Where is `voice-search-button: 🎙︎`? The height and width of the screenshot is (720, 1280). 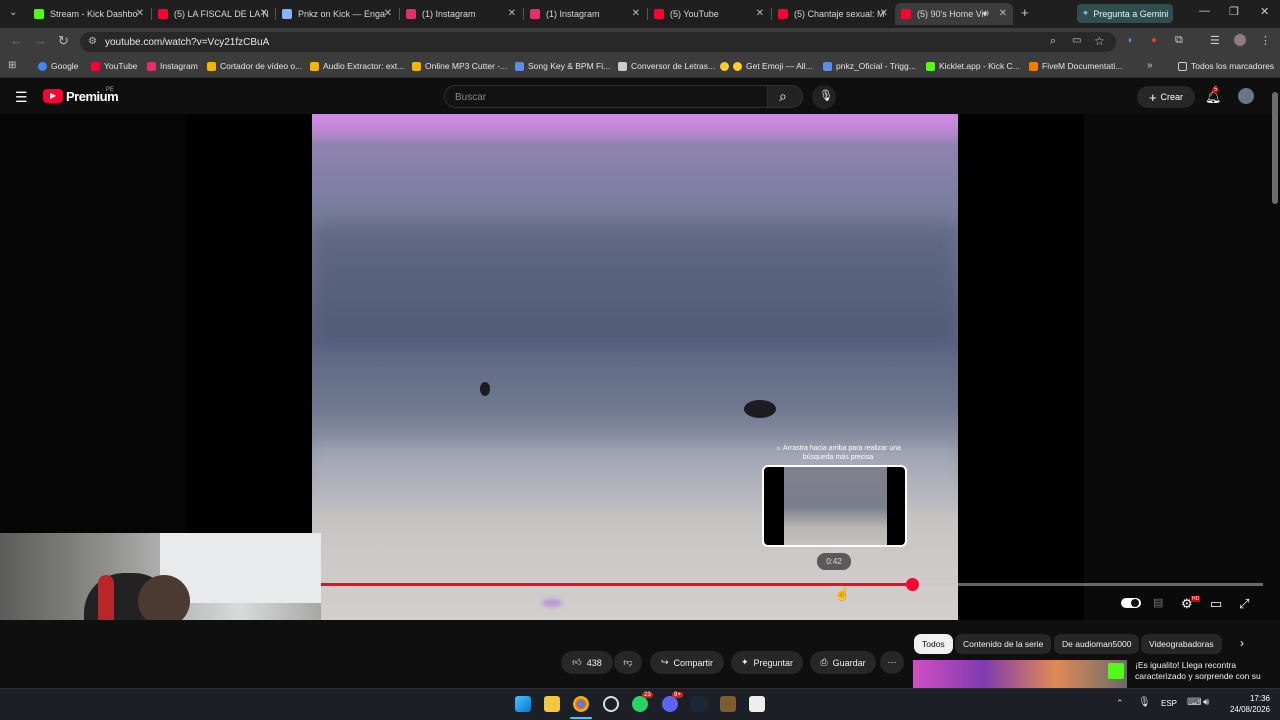 voice-search-button: 🎙︎ is located at coordinates (824, 97).